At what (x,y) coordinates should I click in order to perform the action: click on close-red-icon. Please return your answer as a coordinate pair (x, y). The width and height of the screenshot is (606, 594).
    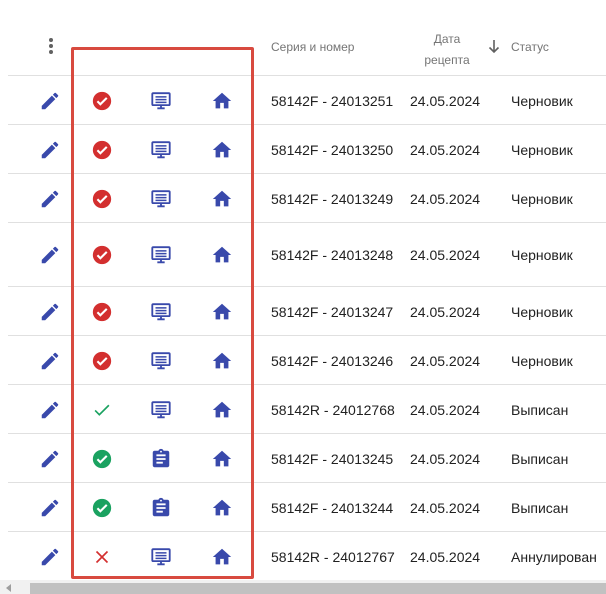
    Looking at the image, I should click on (102, 557).